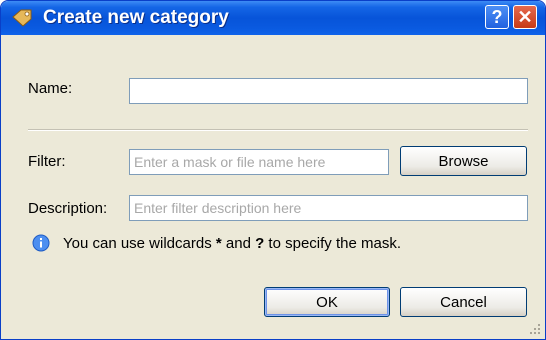  Describe the element at coordinates (463, 161) in the screenshot. I see `browse-button: Browse` at that location.